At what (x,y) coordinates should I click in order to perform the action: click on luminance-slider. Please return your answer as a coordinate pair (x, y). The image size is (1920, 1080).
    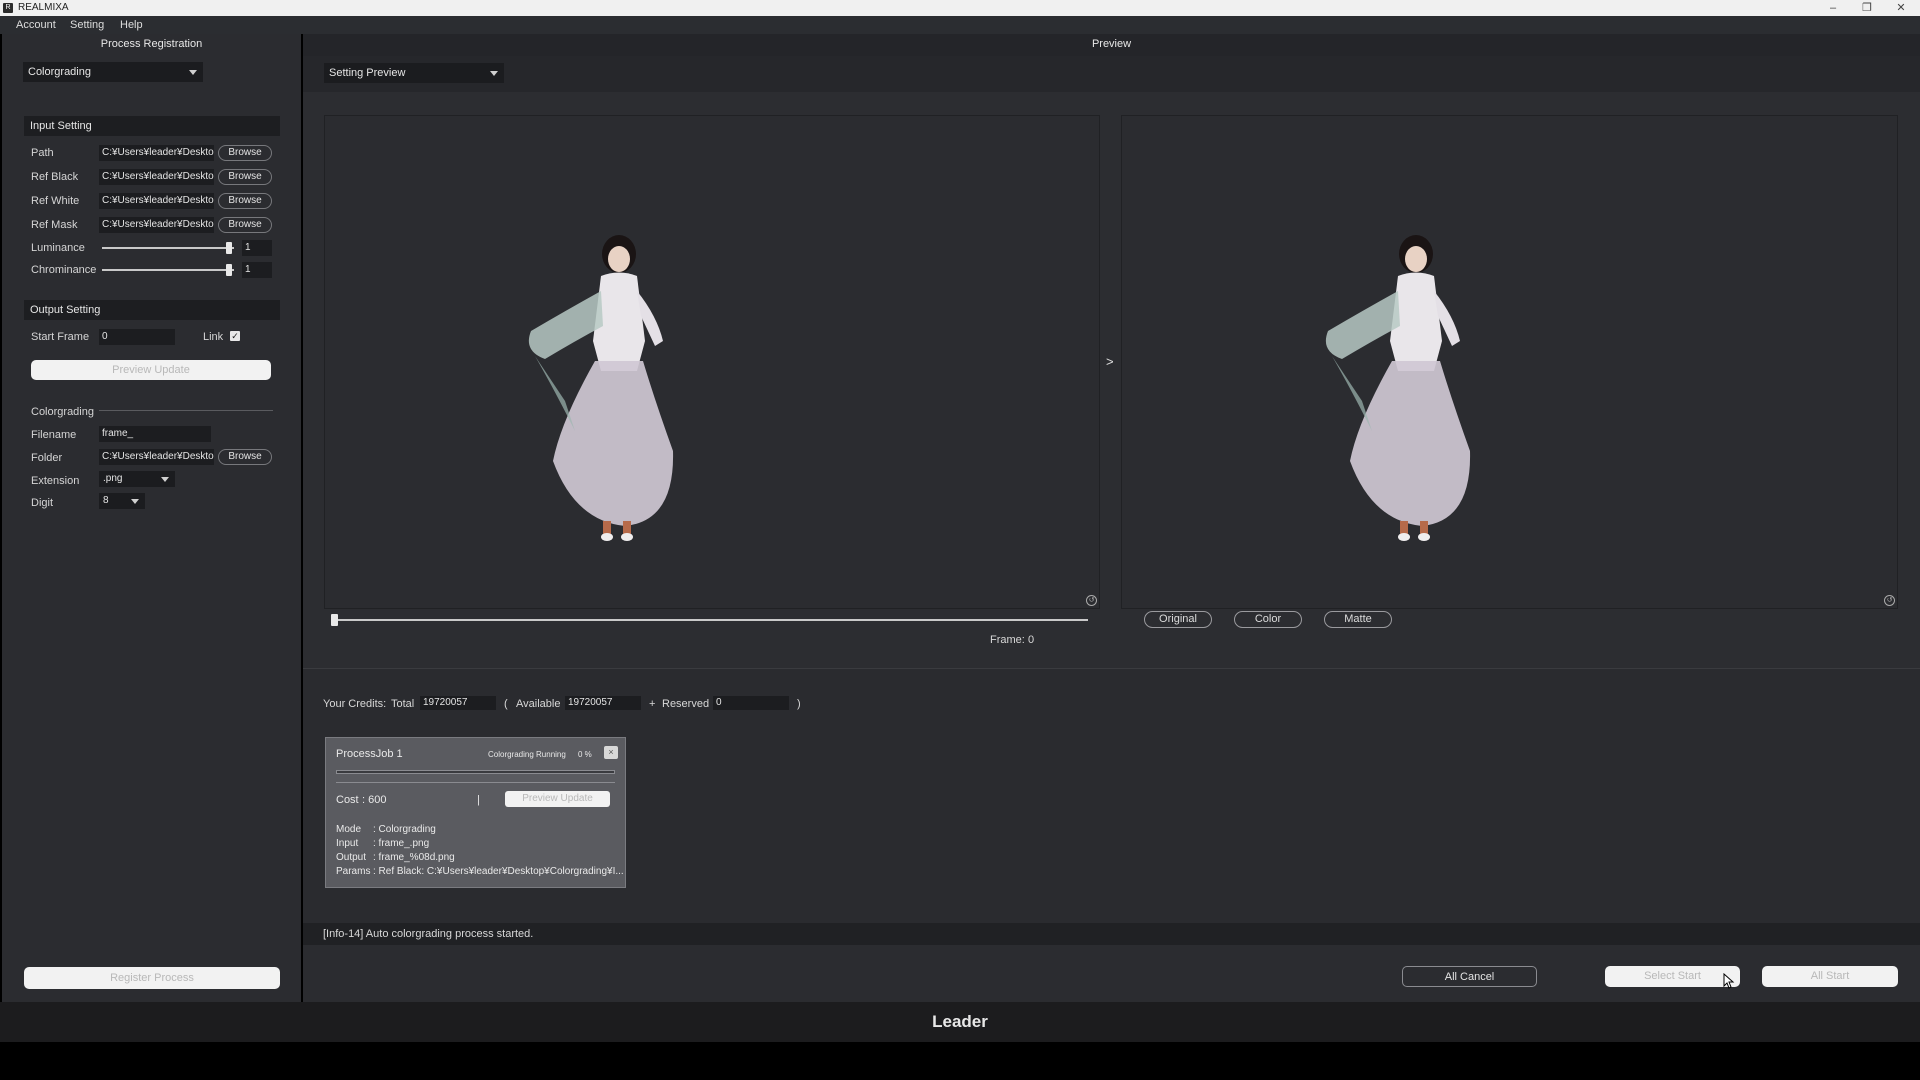
    Looking at the image, I should click on (168, 248).